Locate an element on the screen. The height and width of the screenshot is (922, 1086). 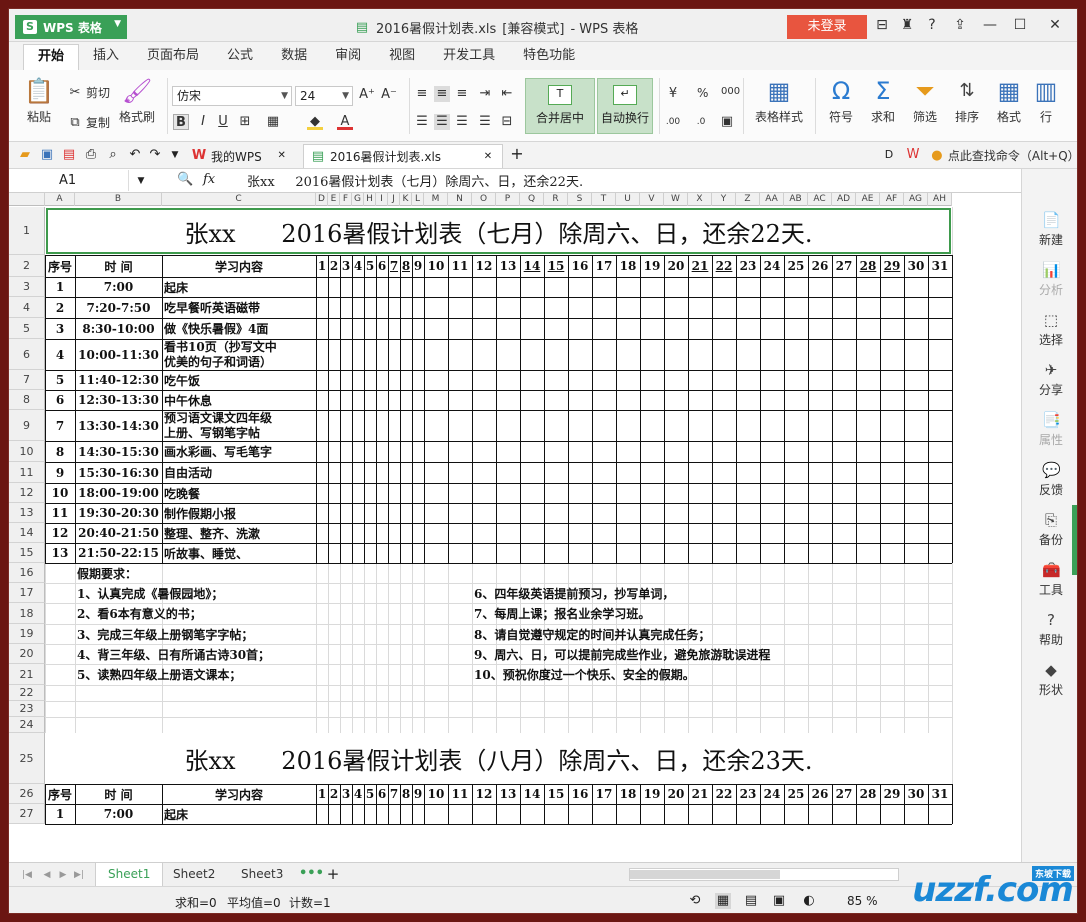
schedule-time: 10:00-11:30 is located at coordinates (118, 354).